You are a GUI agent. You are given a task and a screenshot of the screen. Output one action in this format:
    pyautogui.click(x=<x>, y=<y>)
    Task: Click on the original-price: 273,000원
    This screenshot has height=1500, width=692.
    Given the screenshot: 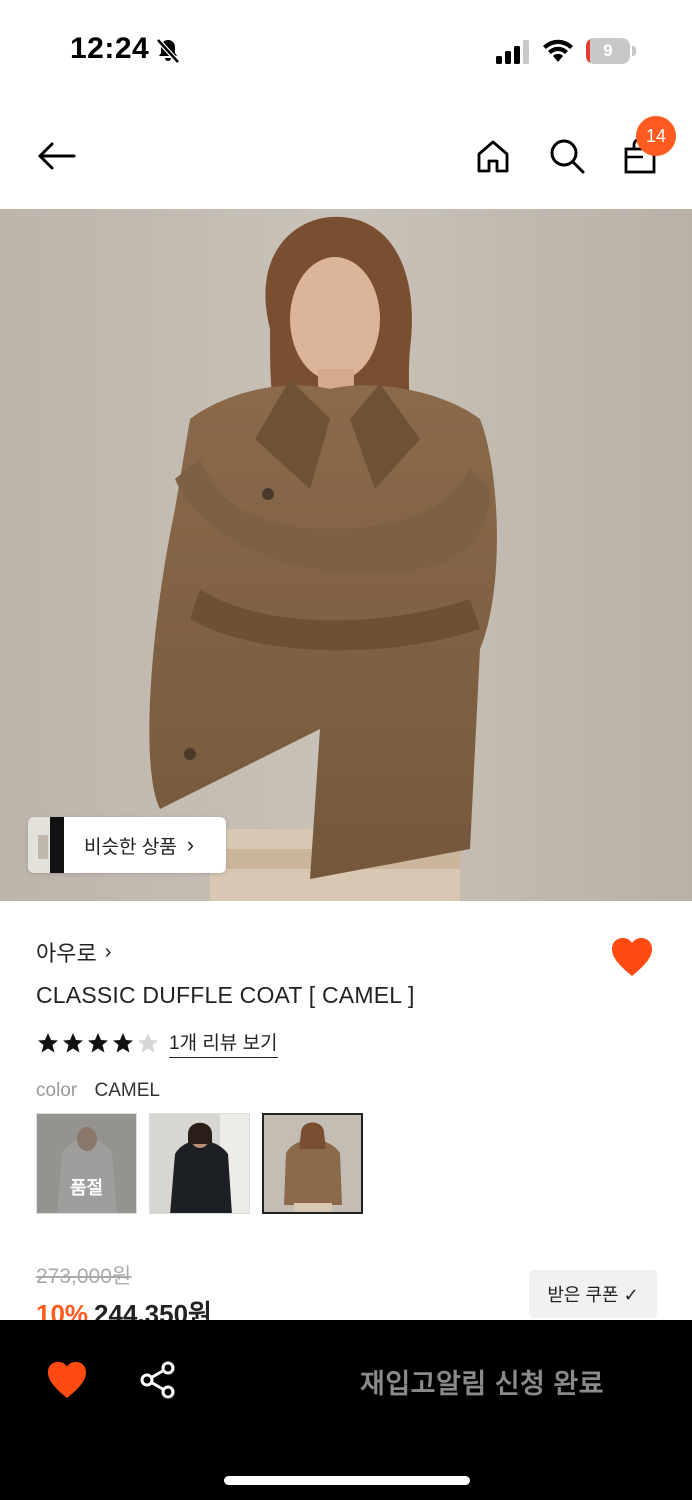 What is the action you would take?
    pyautogui.click(x=84, y=1276)
    